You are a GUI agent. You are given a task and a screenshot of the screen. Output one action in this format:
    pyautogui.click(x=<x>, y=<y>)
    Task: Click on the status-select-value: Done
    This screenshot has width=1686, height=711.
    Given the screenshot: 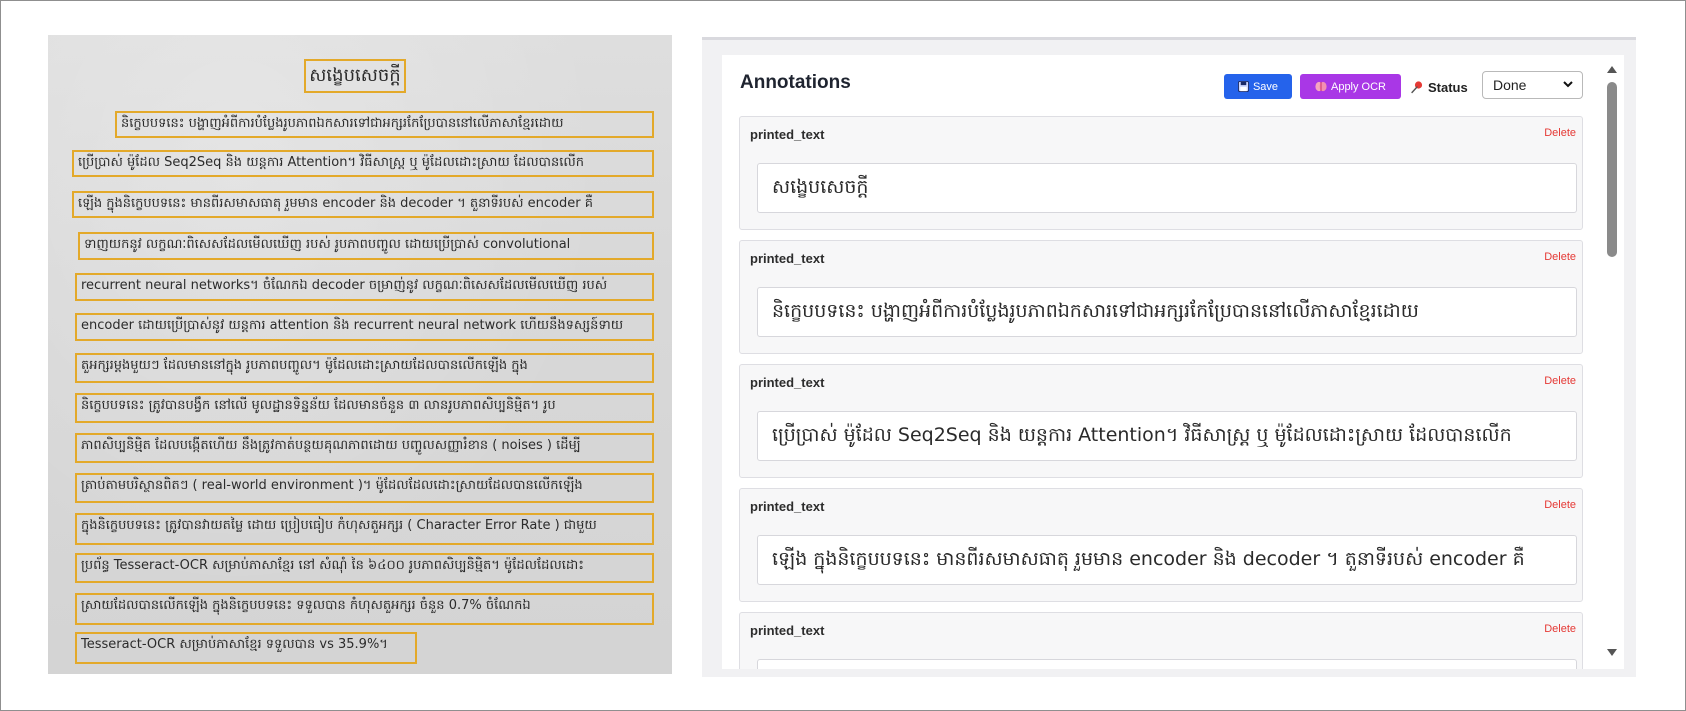 What is the action you would take?
    pyautogui.click(x=1510, y=85)
    